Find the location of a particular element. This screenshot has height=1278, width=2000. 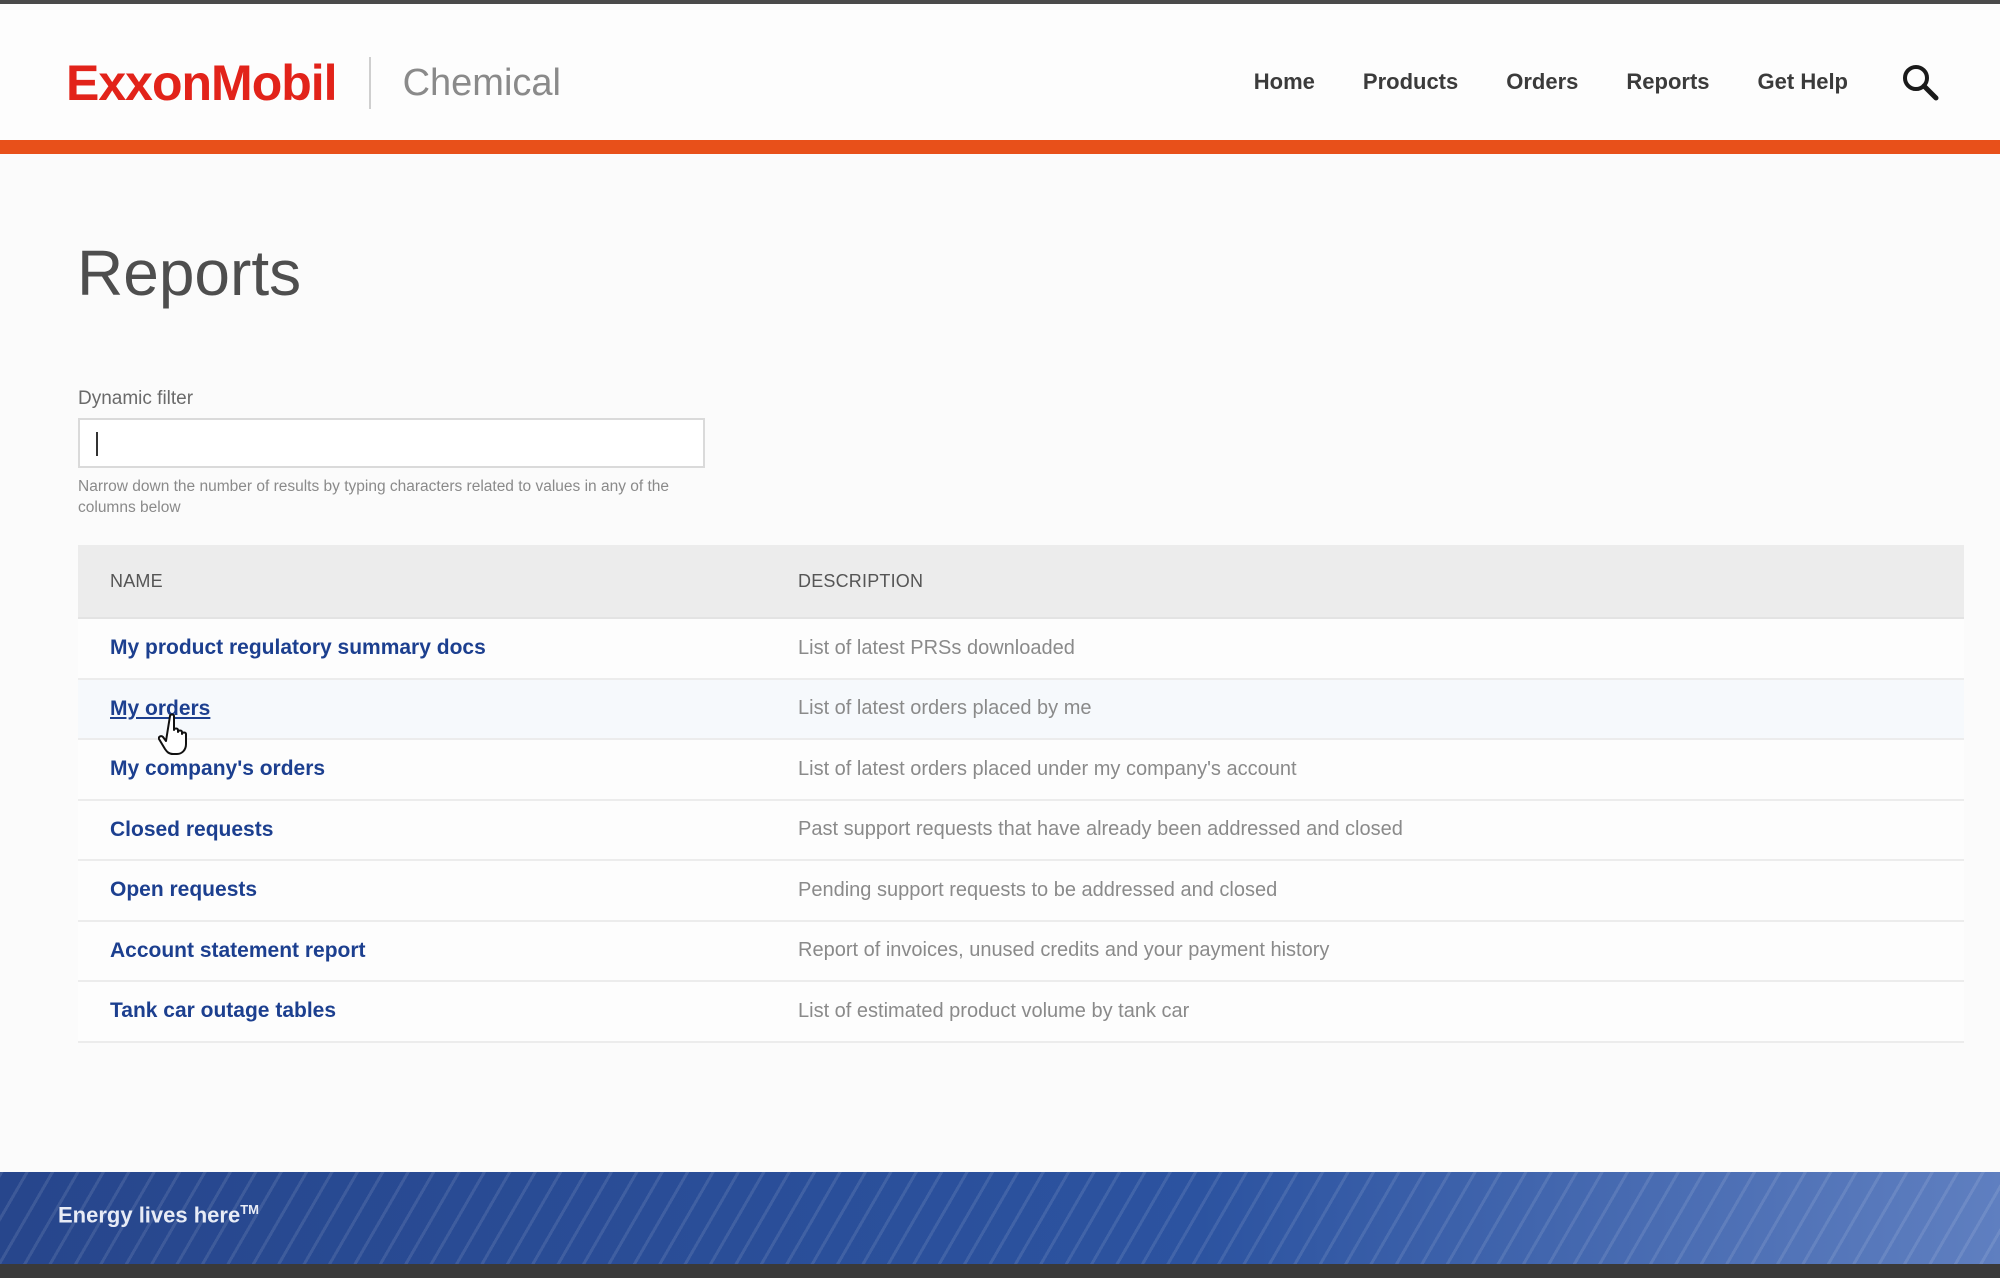

report-description: List of latest orders placed by me is located at coordinates (945, 708).